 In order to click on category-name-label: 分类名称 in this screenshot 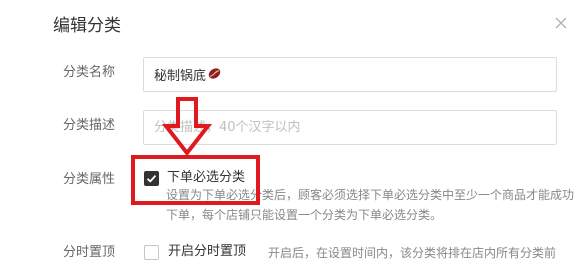, I will do `click(89, 72)`.